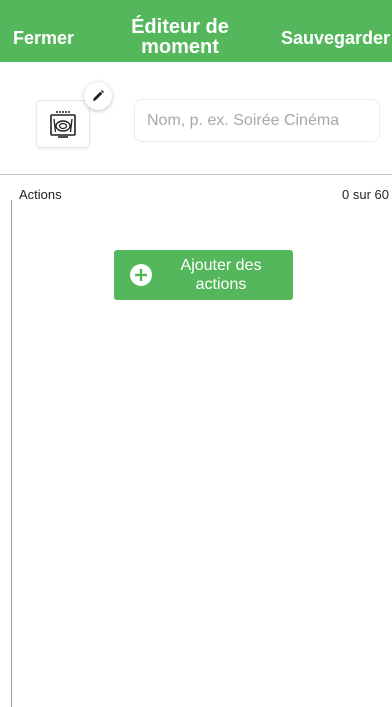  I want to click on close-button: Fermer, so click(43, 38).